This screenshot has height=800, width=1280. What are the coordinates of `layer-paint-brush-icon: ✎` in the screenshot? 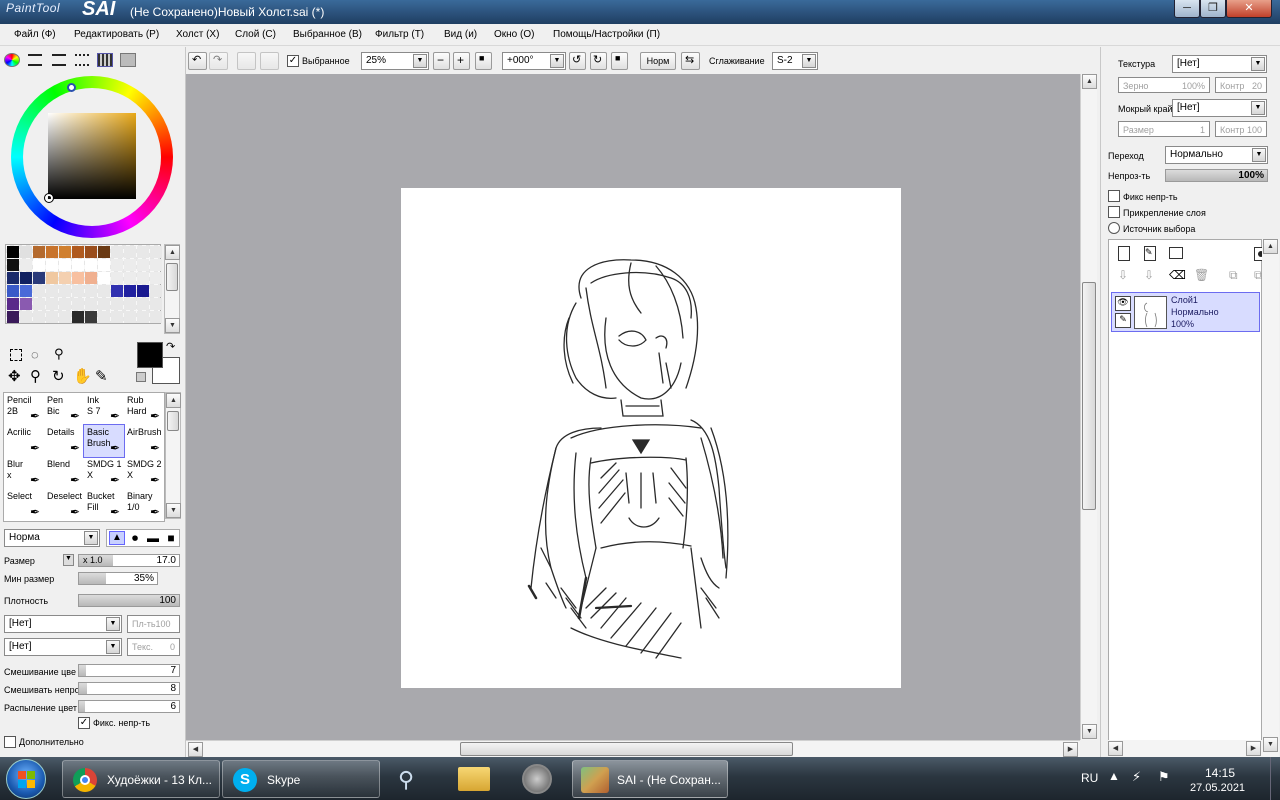 It's located at (1123, 320).